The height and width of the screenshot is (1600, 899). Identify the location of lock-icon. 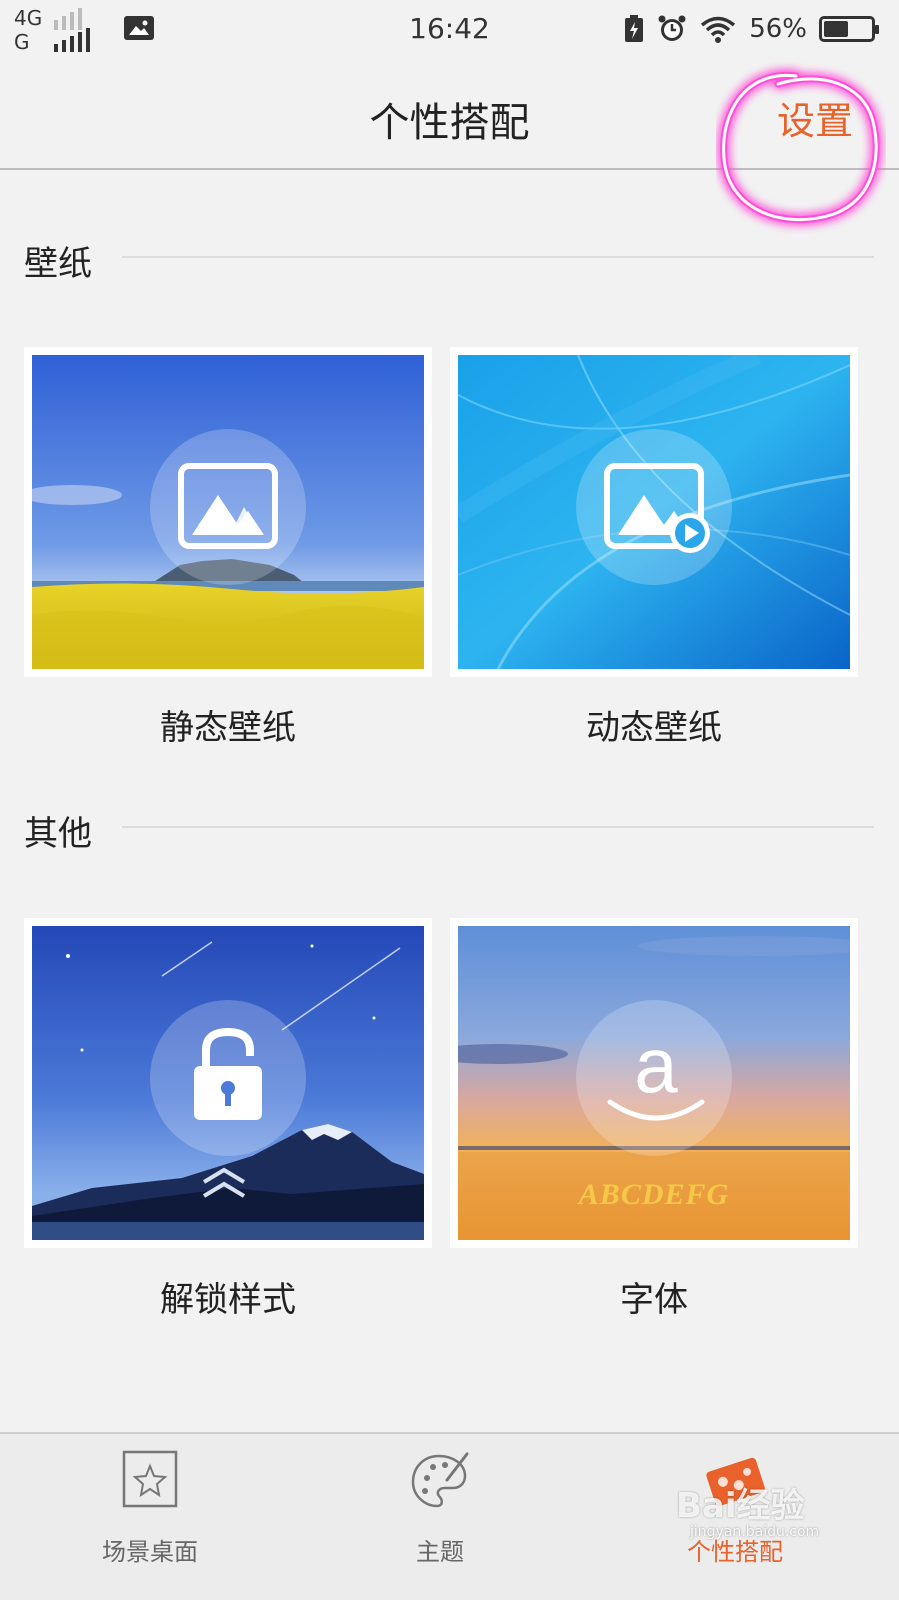
(228, 1073).